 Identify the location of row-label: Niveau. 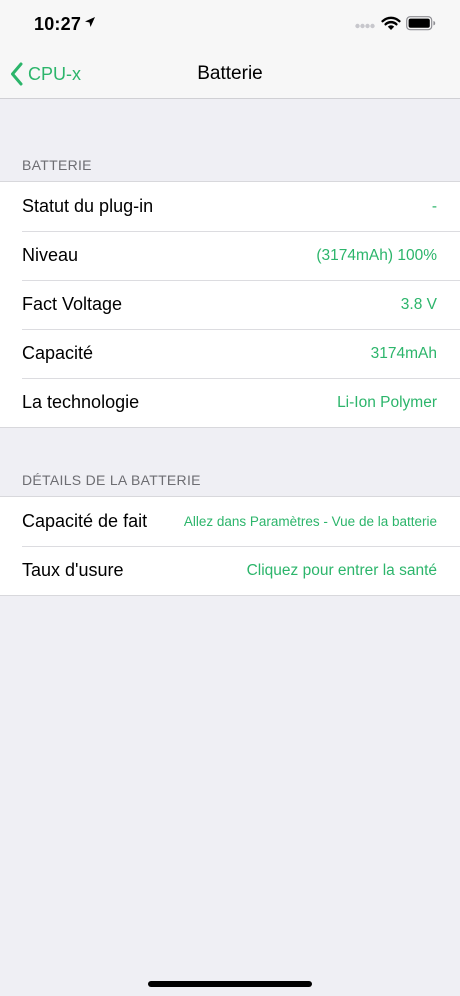
(50, 255).